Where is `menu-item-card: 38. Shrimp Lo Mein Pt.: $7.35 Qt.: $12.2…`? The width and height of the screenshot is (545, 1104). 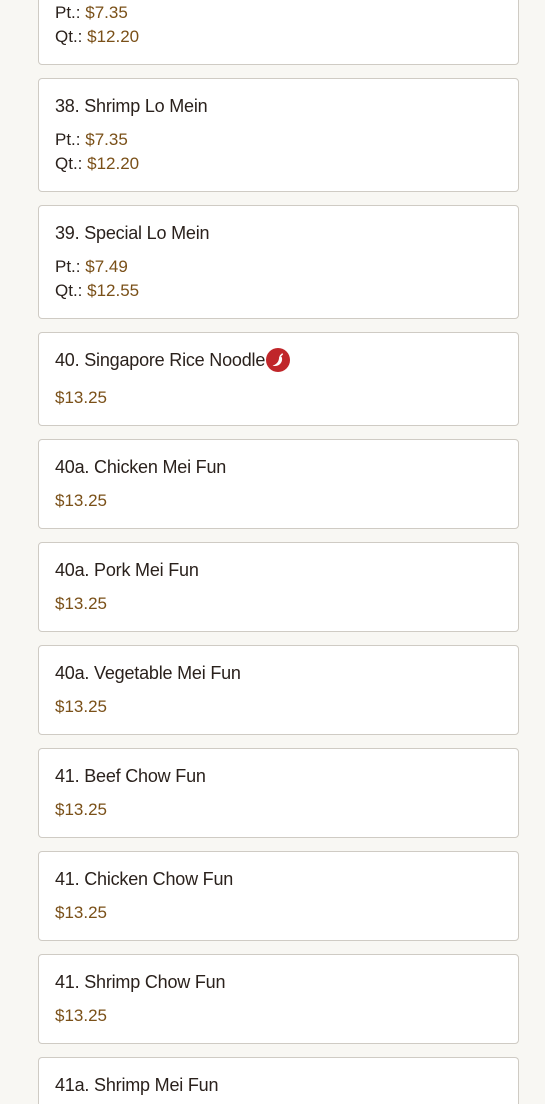 menu-item-card: 38. Shrimp Lo Mein Pt.: $7.35 Qt.: $12.2… is located at coordinates (278, 135).